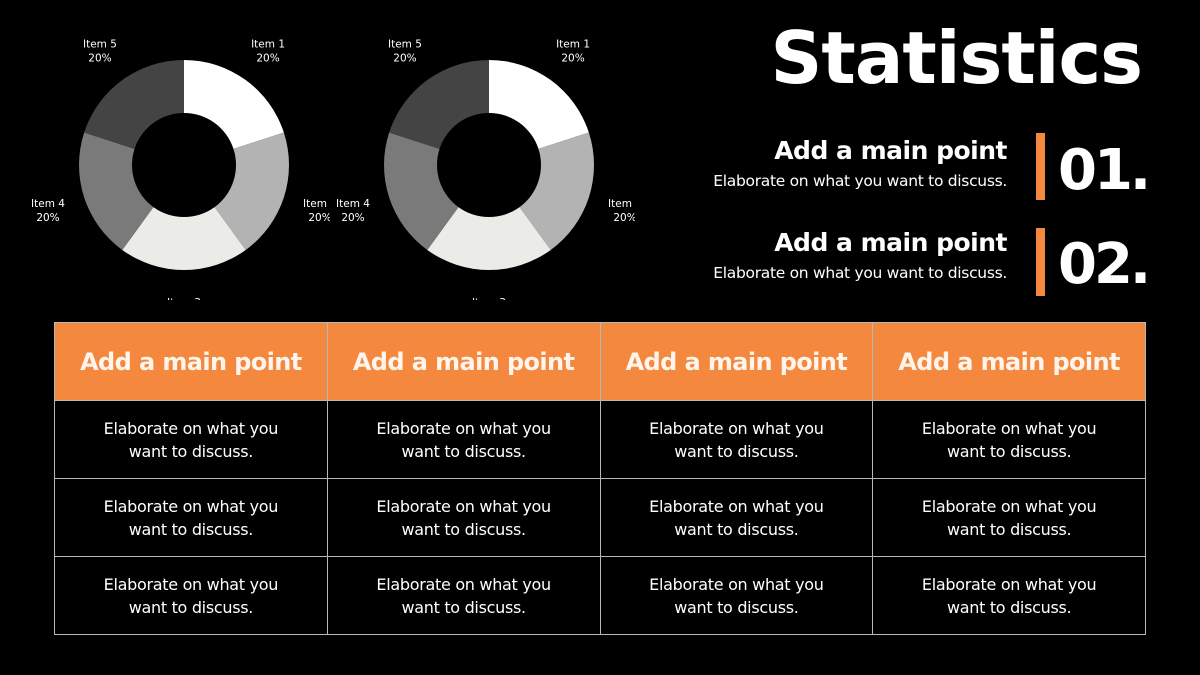 The width and height of the screenshot is (1200, 675). Describe the element at coordinates (956, 58) in the screenshot. I see `page-title: Statistics` at that location.